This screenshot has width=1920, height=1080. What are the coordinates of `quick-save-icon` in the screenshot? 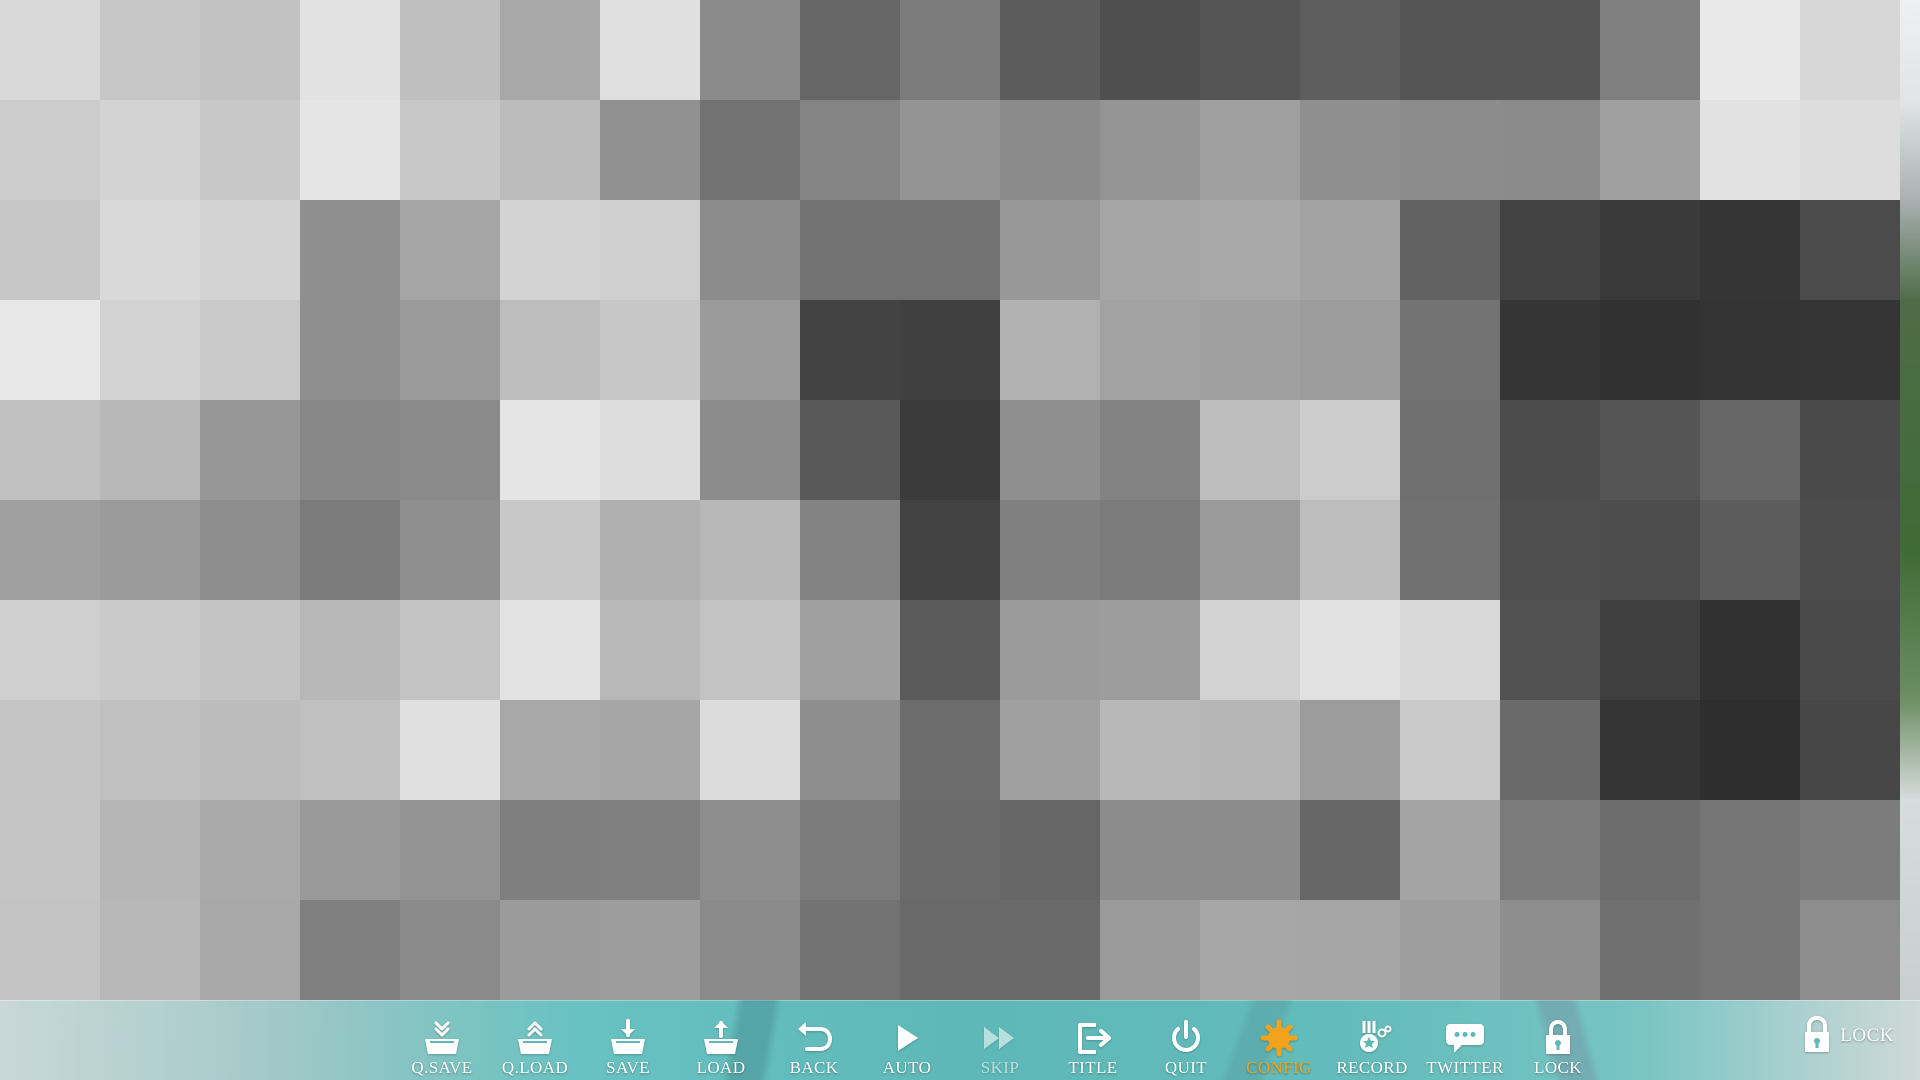 It's located at (442, 1037).